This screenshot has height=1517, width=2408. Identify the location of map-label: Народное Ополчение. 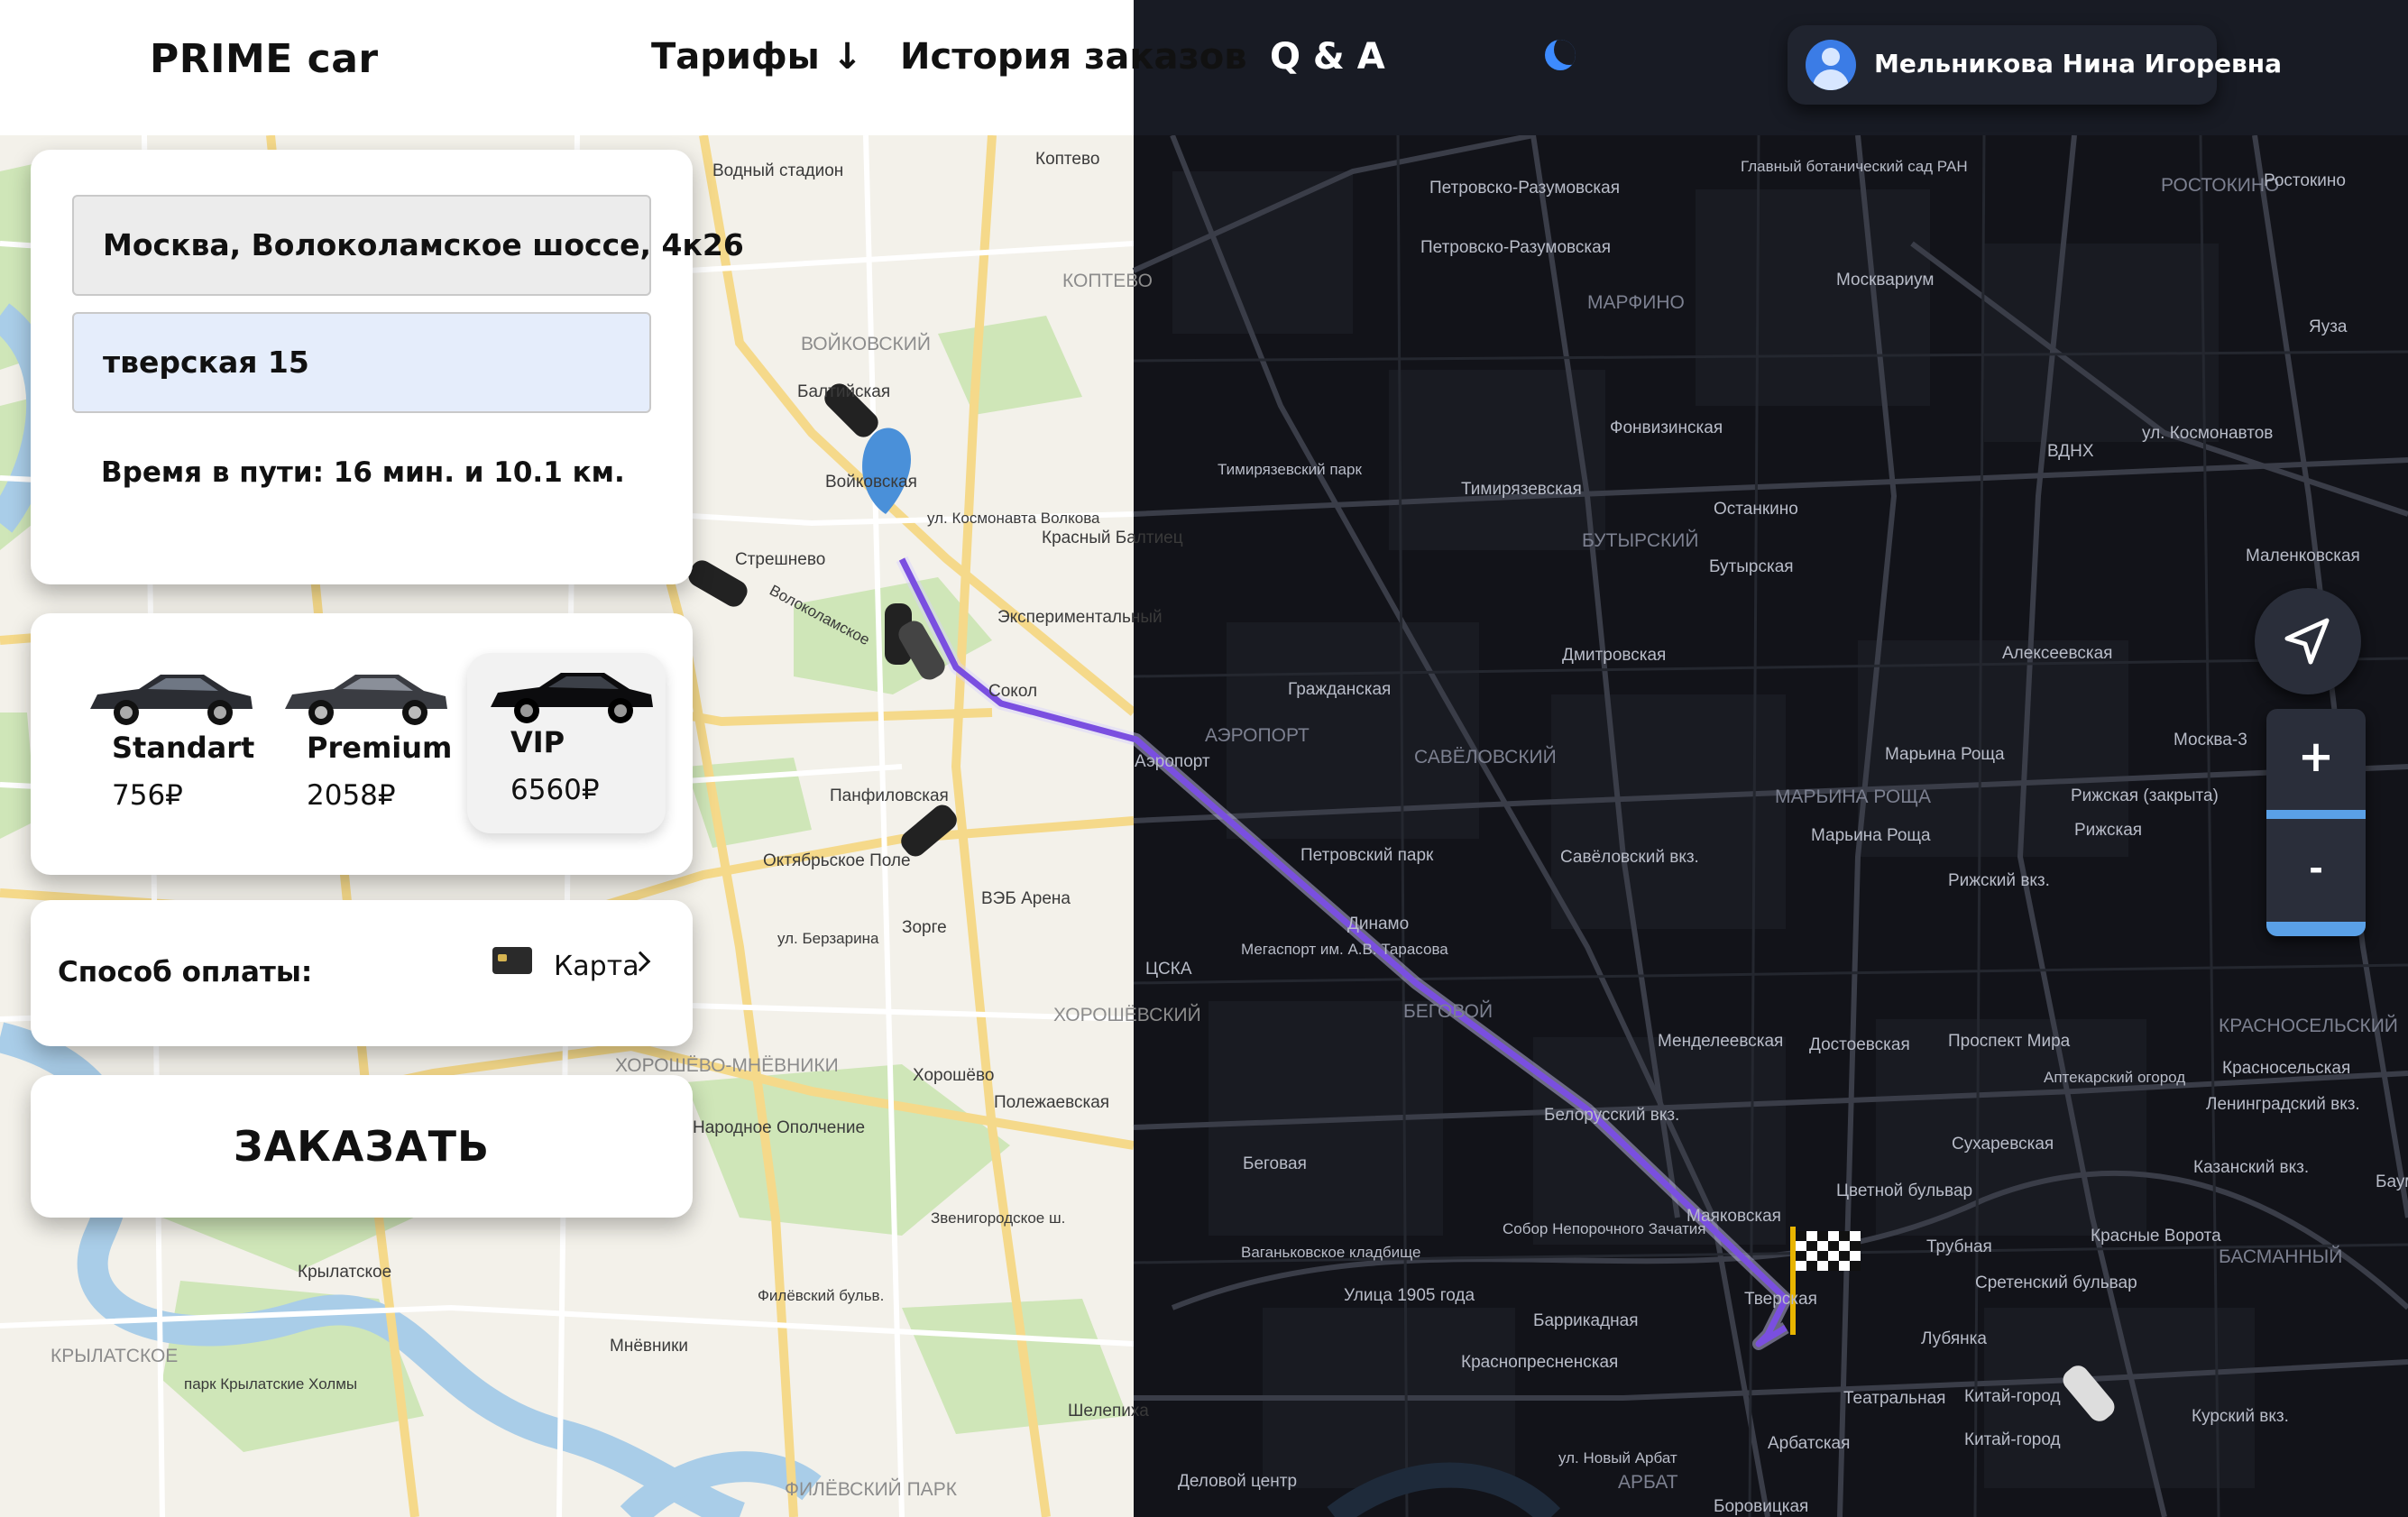
(779, 1127).